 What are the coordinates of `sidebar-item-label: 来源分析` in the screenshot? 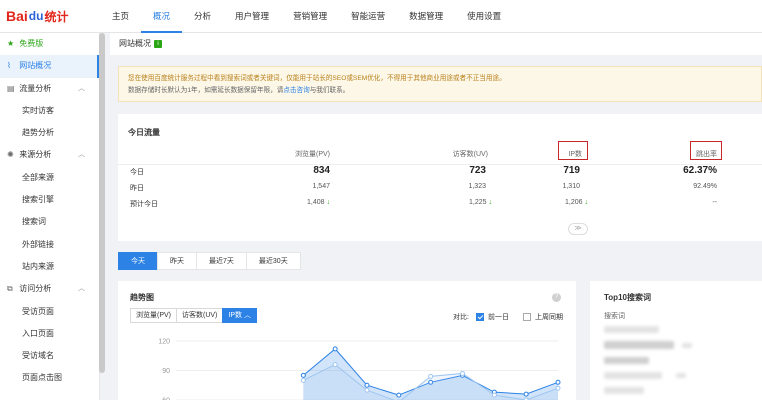 It's located at (35, 155).